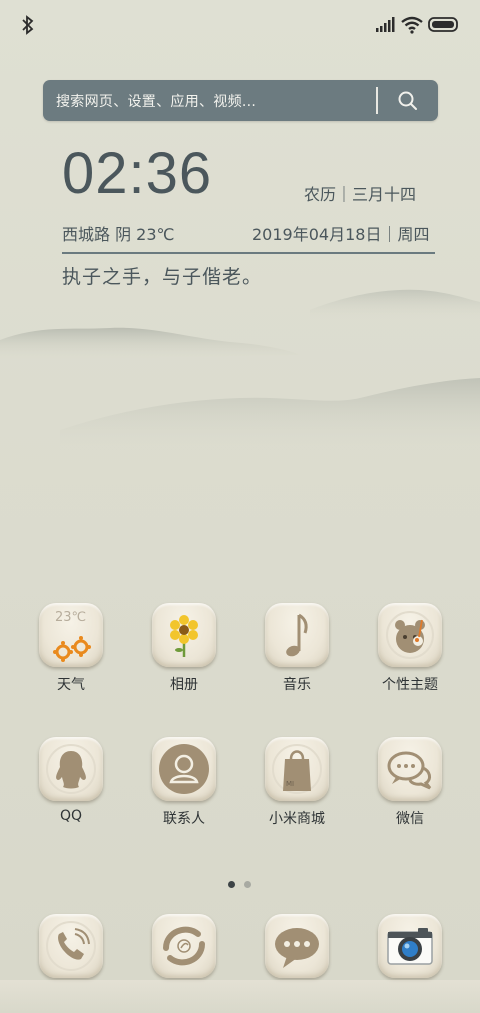 The image size is (480, 1013). What do you see at coordinates (297, 769) in the screenshot?
I see `mi-store-bag-icon: MI` at bounding box center [297, 769].